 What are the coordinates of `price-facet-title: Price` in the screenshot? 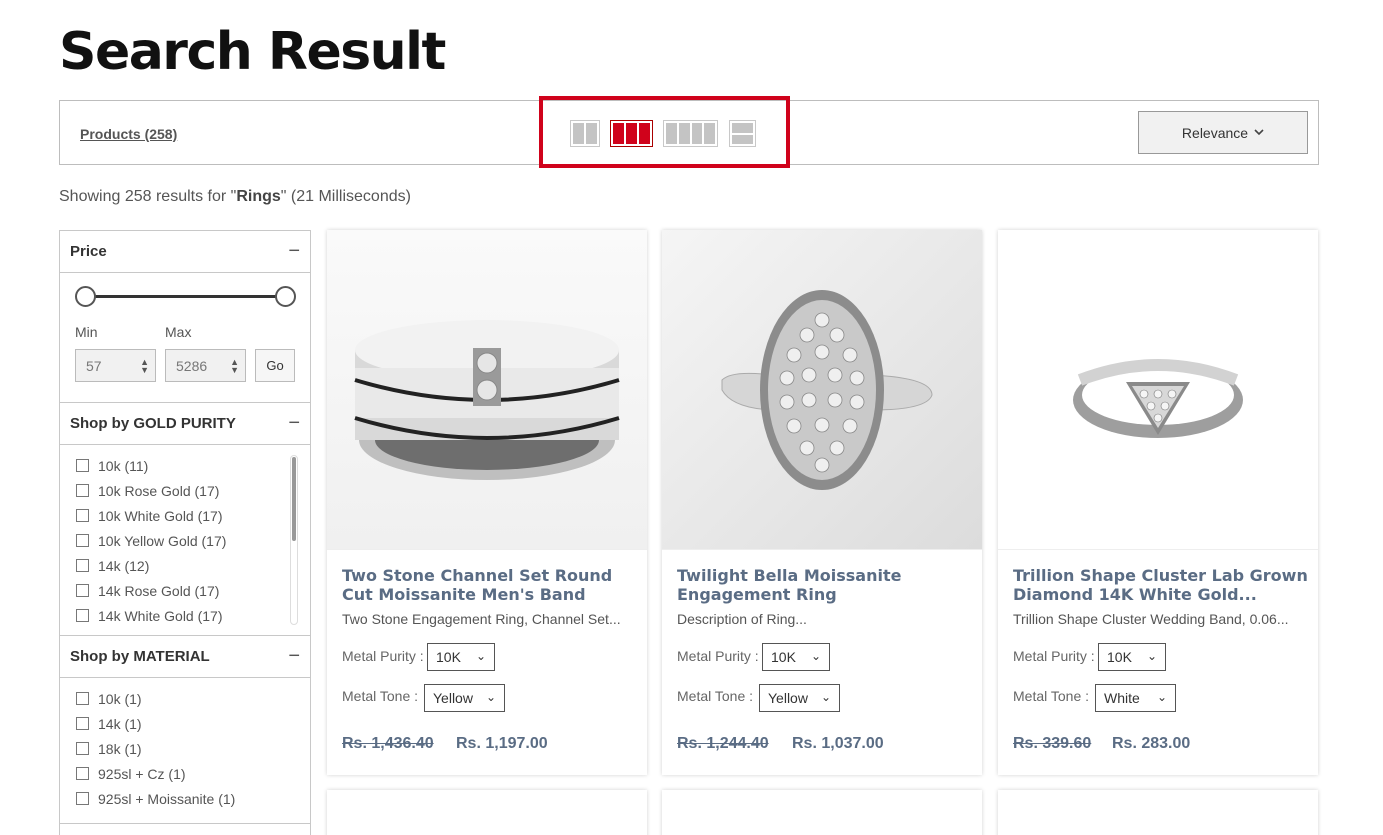 It's located at (88, 251).